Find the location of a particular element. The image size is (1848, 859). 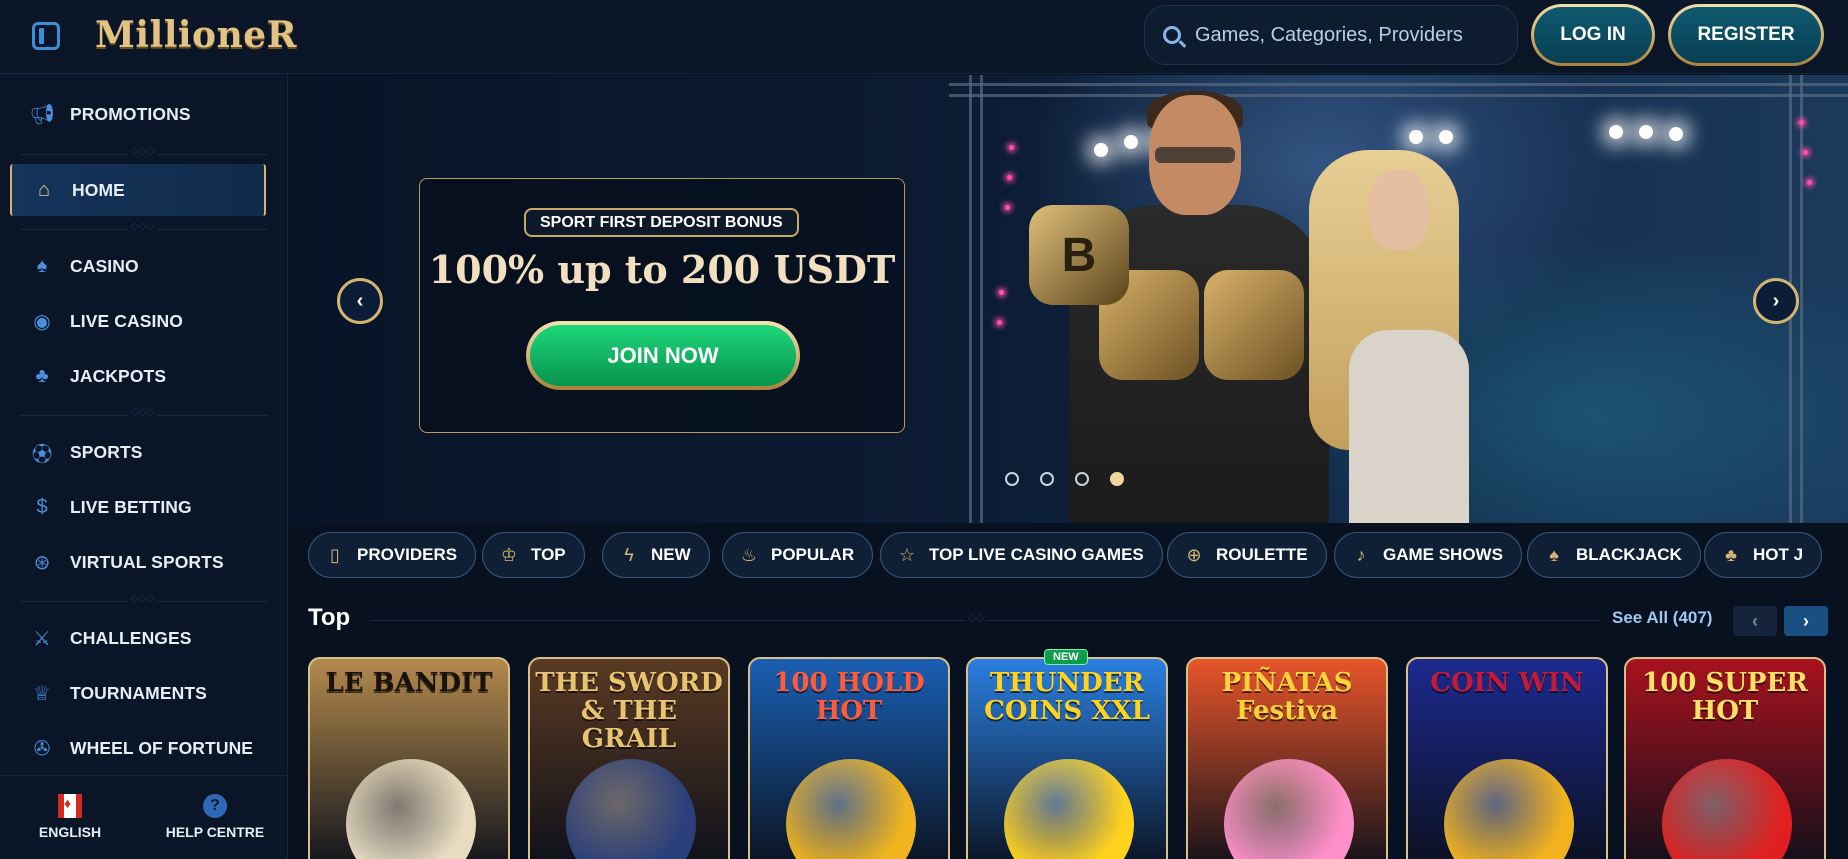

tab-label: GAME SHOWS is located at coordinates (1443, 554).